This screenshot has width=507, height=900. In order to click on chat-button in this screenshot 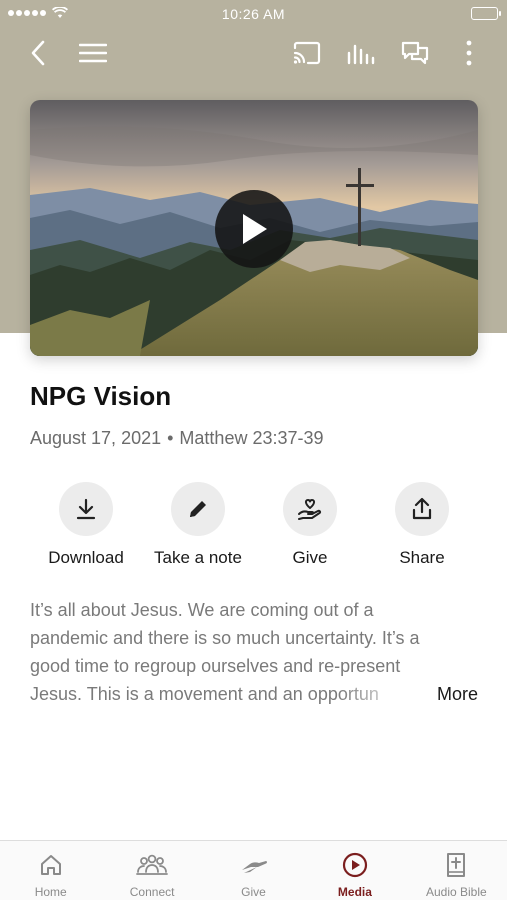, I will do `click(415, 53)`.